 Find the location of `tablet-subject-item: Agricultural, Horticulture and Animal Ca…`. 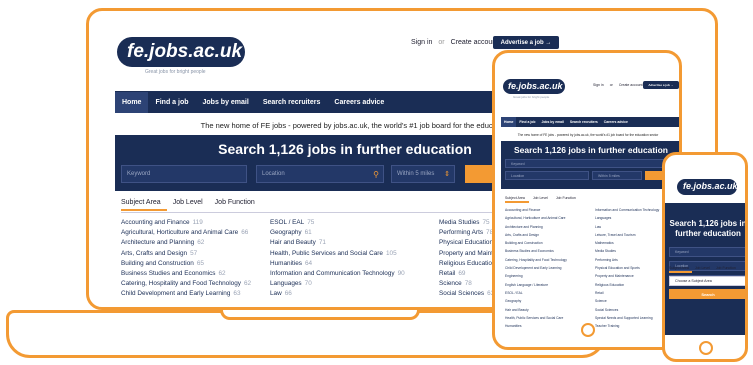

tablet-subject-item: Agricultural, Horticulture and Animal Ca… is located at coordinates (536, 218).